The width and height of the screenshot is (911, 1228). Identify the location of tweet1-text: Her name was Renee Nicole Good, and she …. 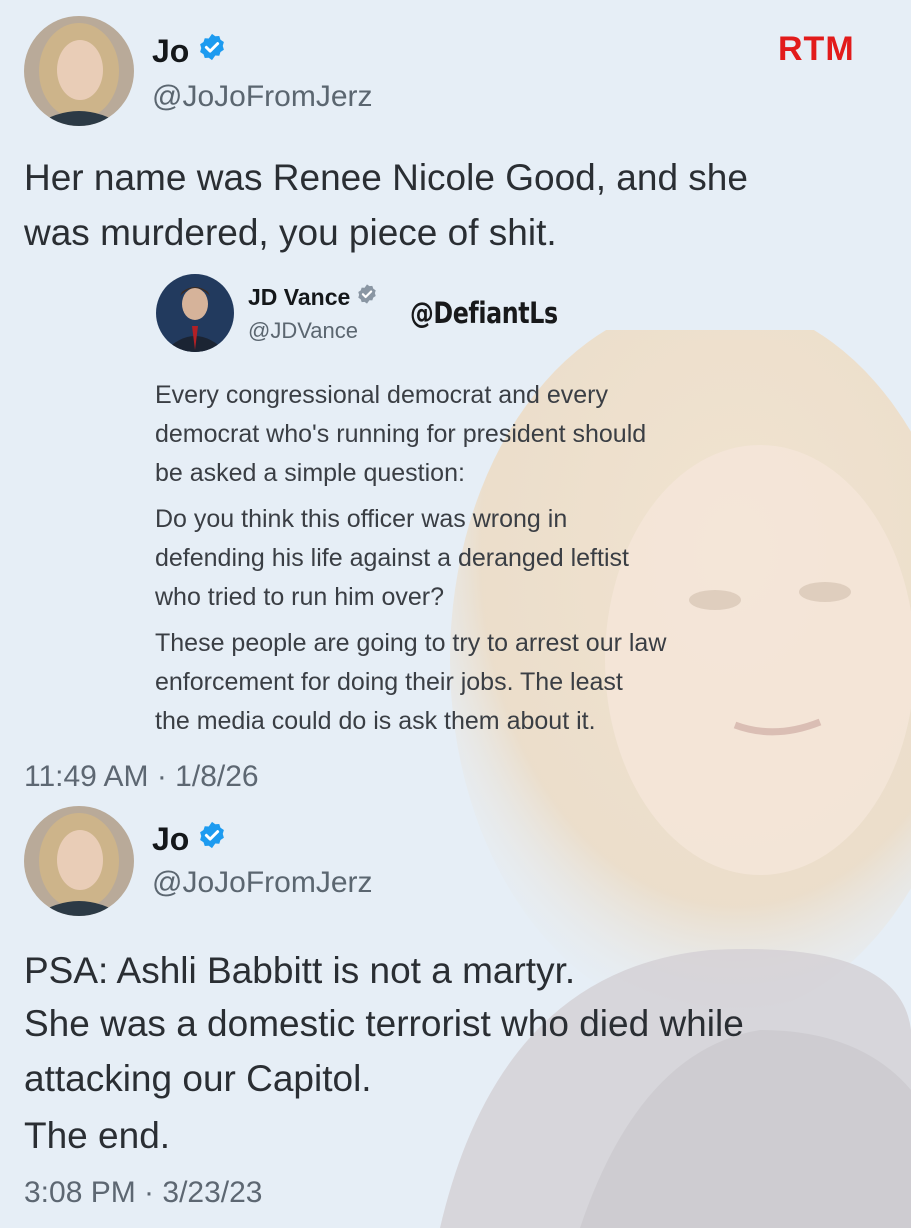
(386, 205).